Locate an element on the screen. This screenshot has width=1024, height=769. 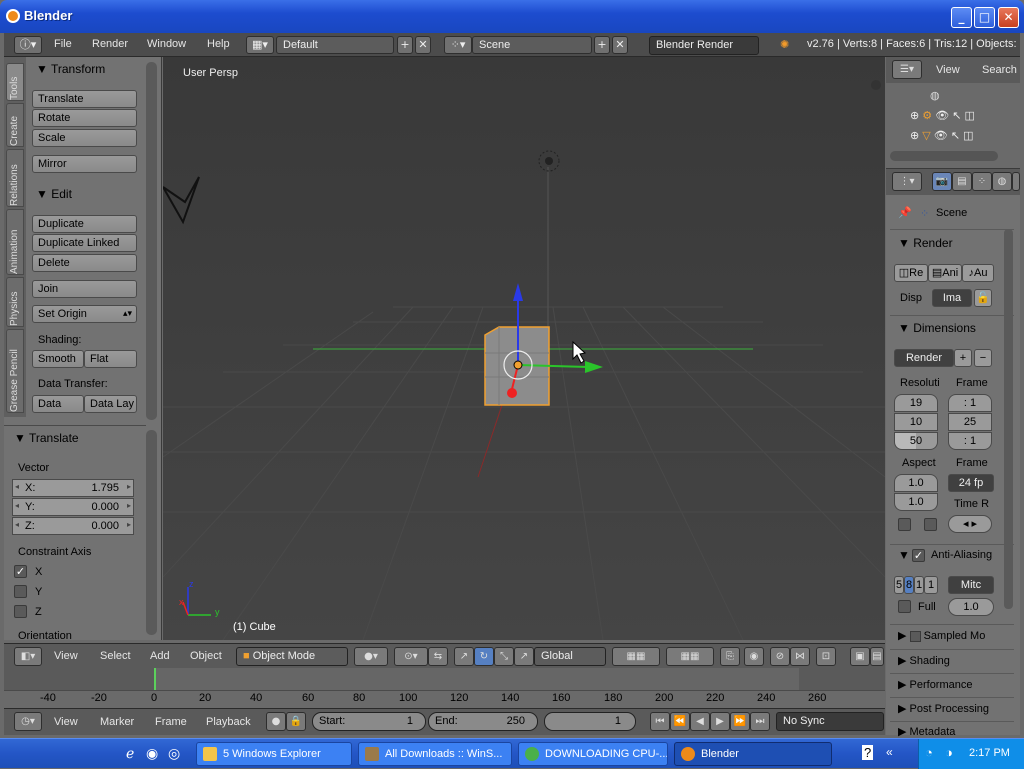
smooth-button: Smooth is located at coordinates (58, 359).